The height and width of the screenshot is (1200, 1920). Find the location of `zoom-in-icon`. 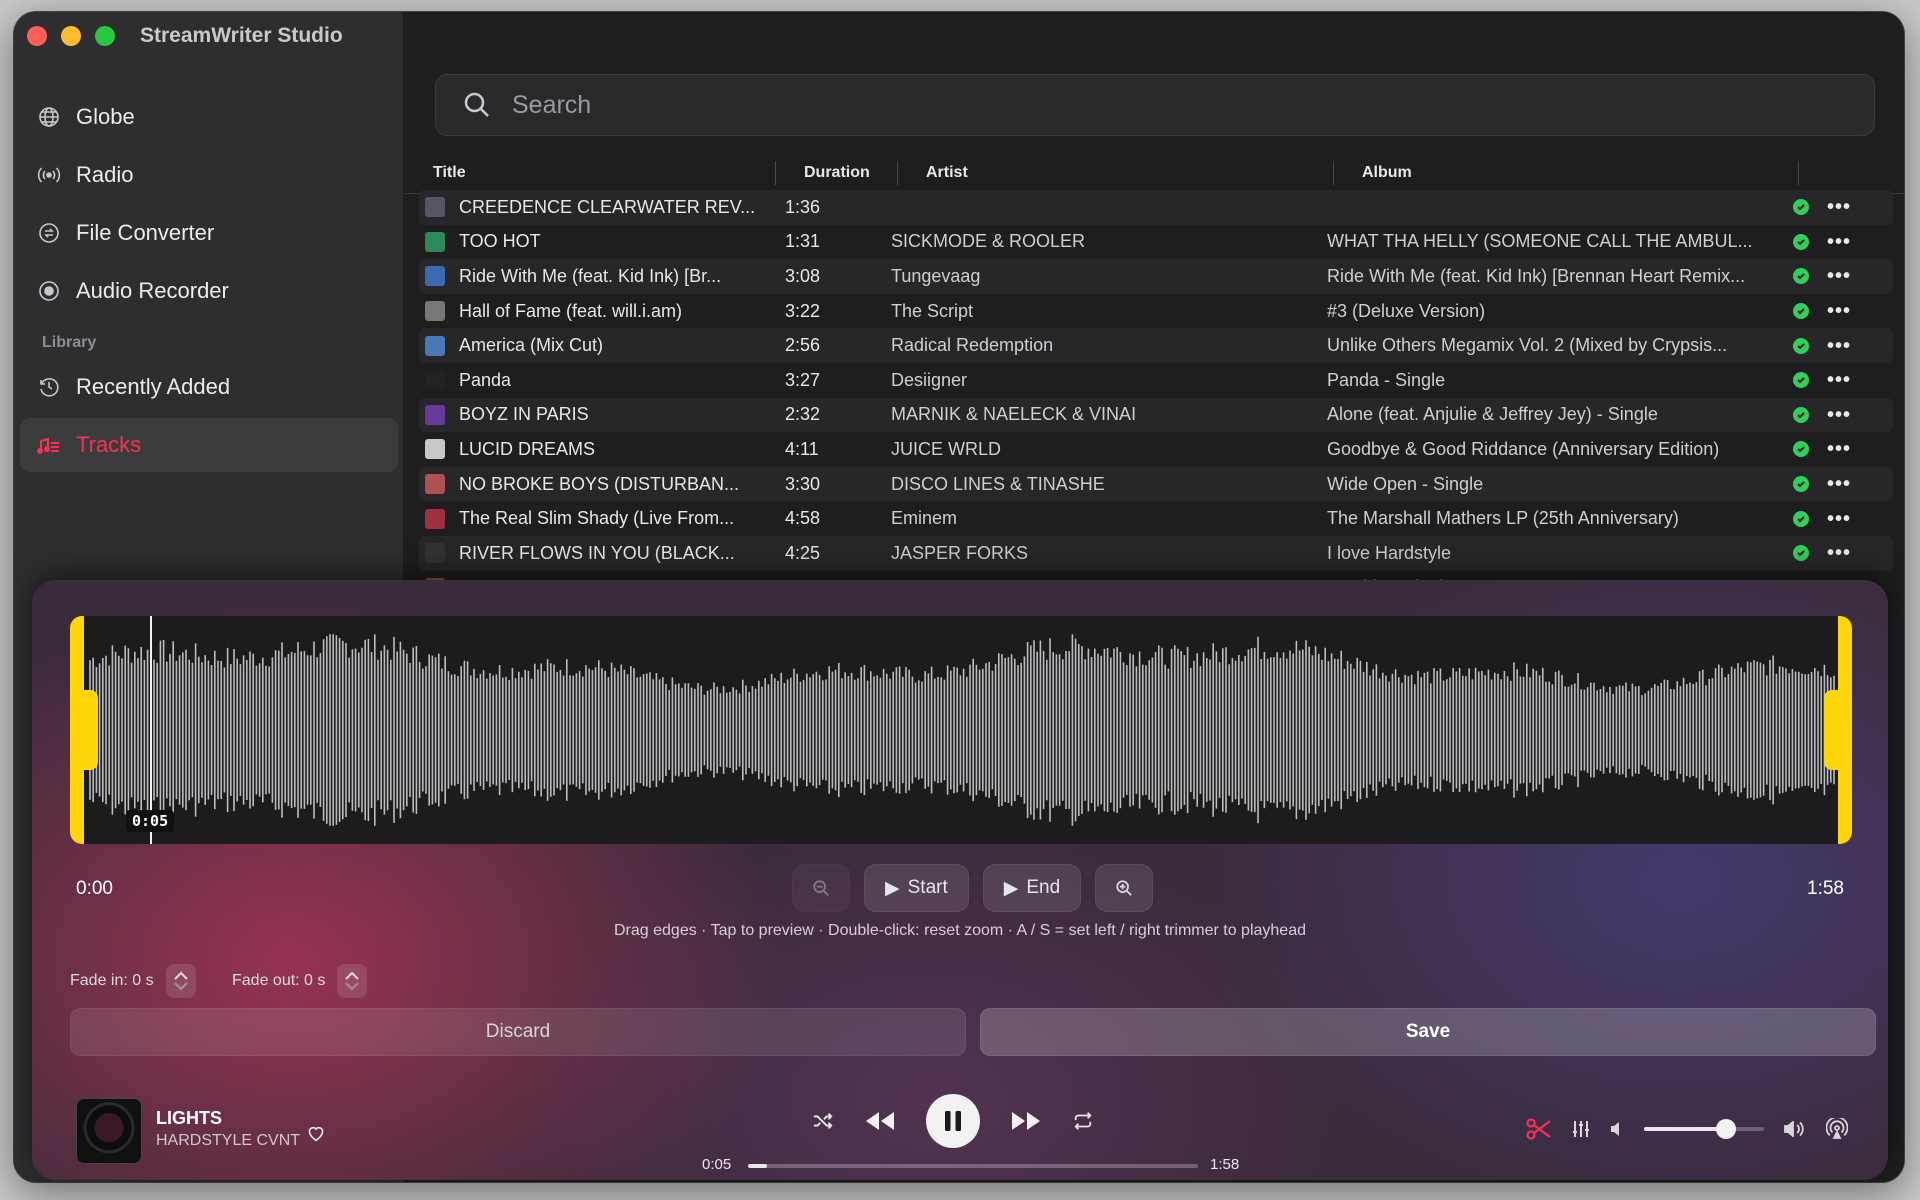

zoom-in-icon is located at coordinates (1124, 888).